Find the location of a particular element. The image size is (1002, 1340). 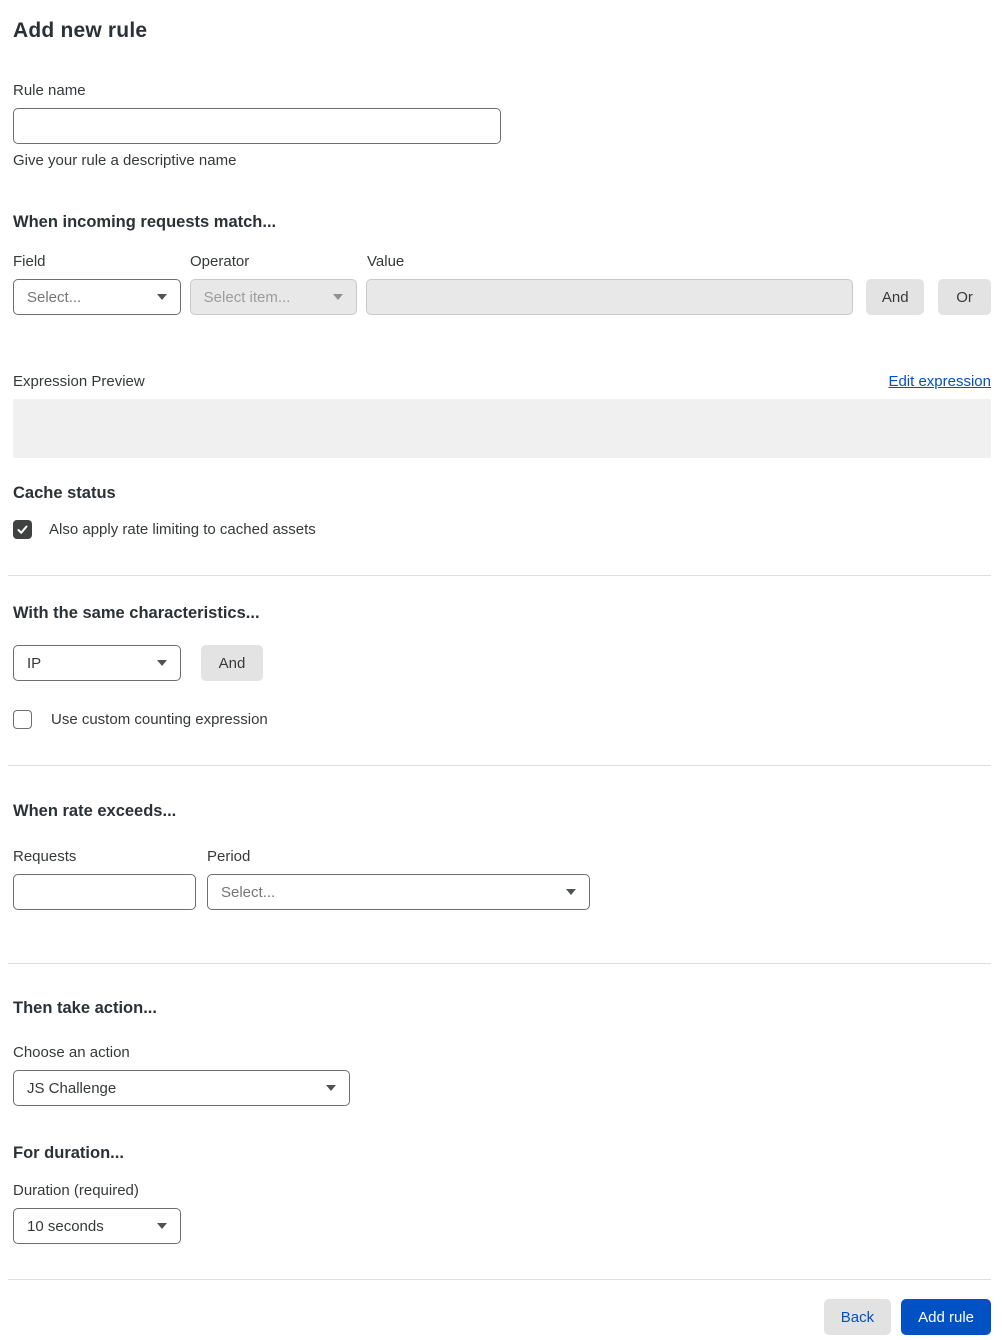

custom-counting-checkbox-label: Use custom counting expression is located at coordinates (159, 719).